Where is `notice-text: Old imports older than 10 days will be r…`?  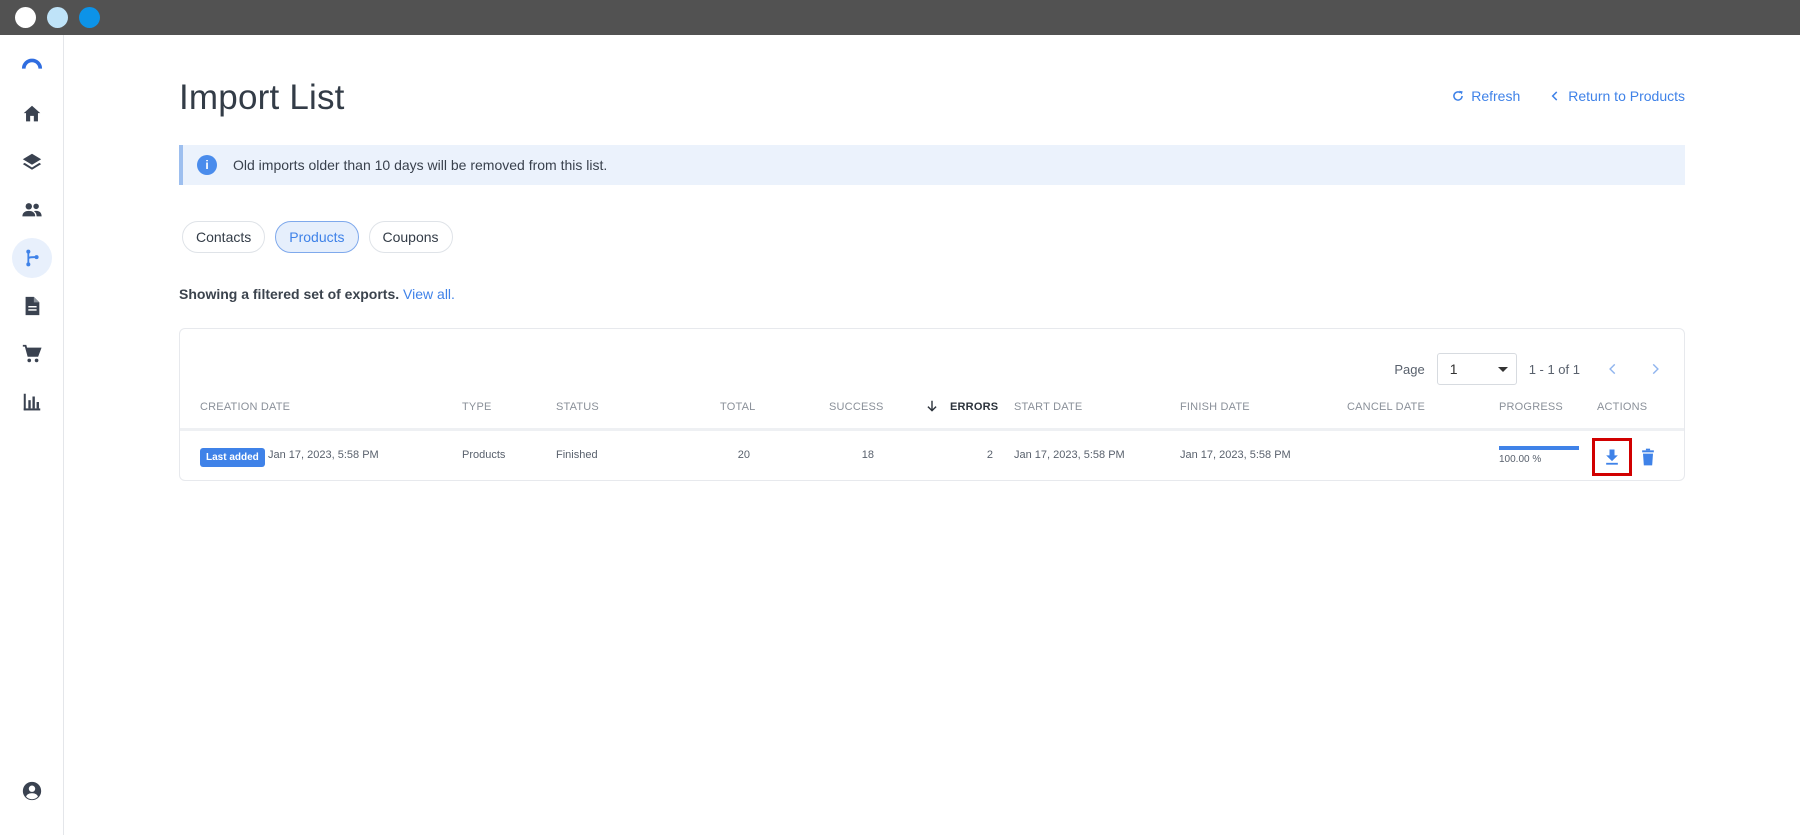
notice-text: Old imports older than 10 days will be r… is located at coordinates (420, 165).